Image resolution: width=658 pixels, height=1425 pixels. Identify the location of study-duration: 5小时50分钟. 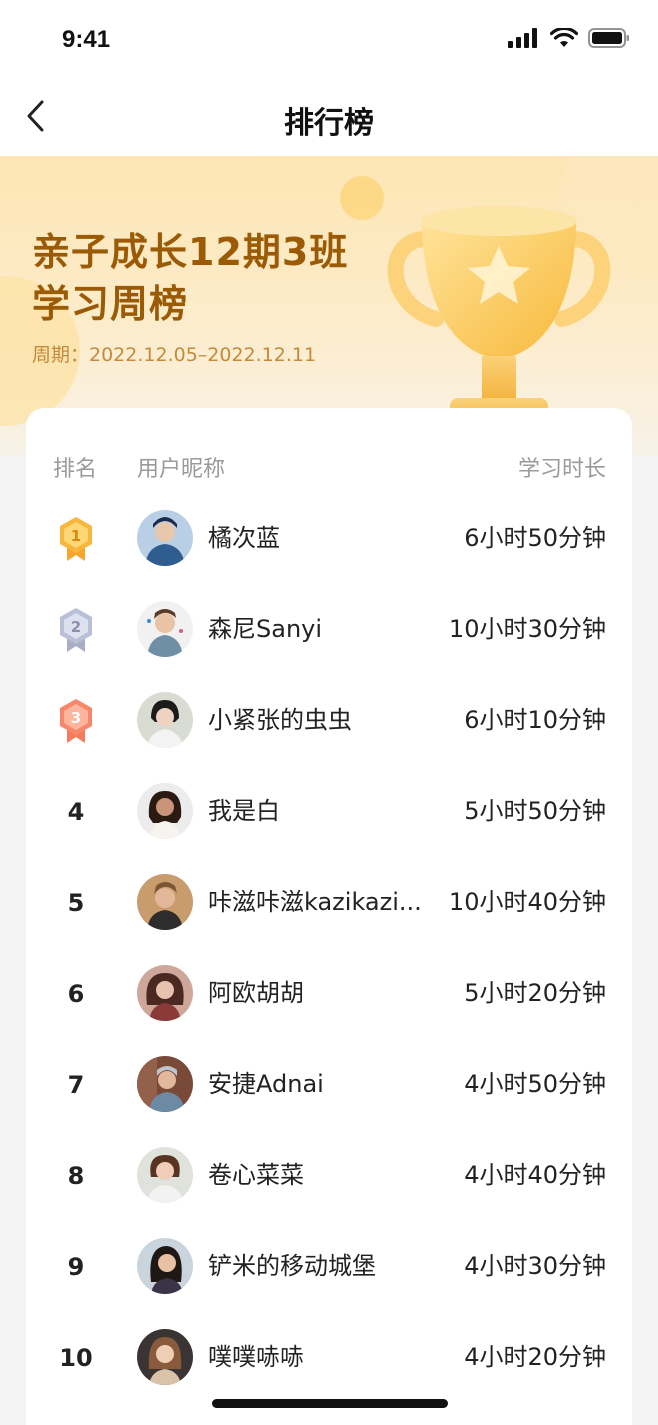
(535, 811).